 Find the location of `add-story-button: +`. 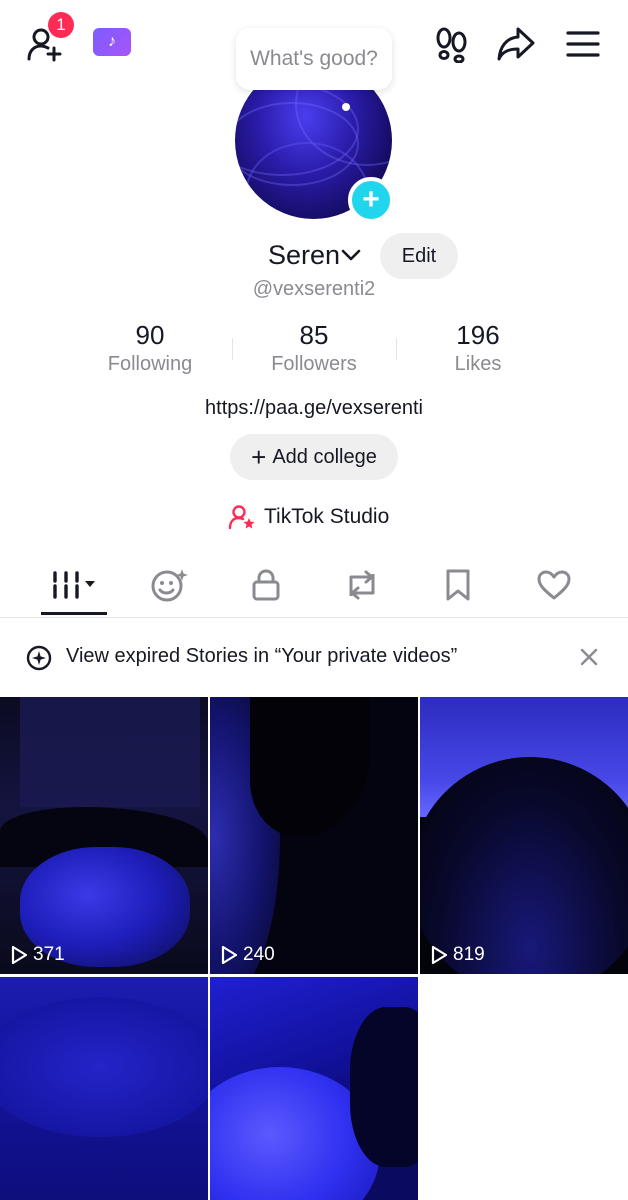

add-story-button: + is located at coordinates (371, 200).